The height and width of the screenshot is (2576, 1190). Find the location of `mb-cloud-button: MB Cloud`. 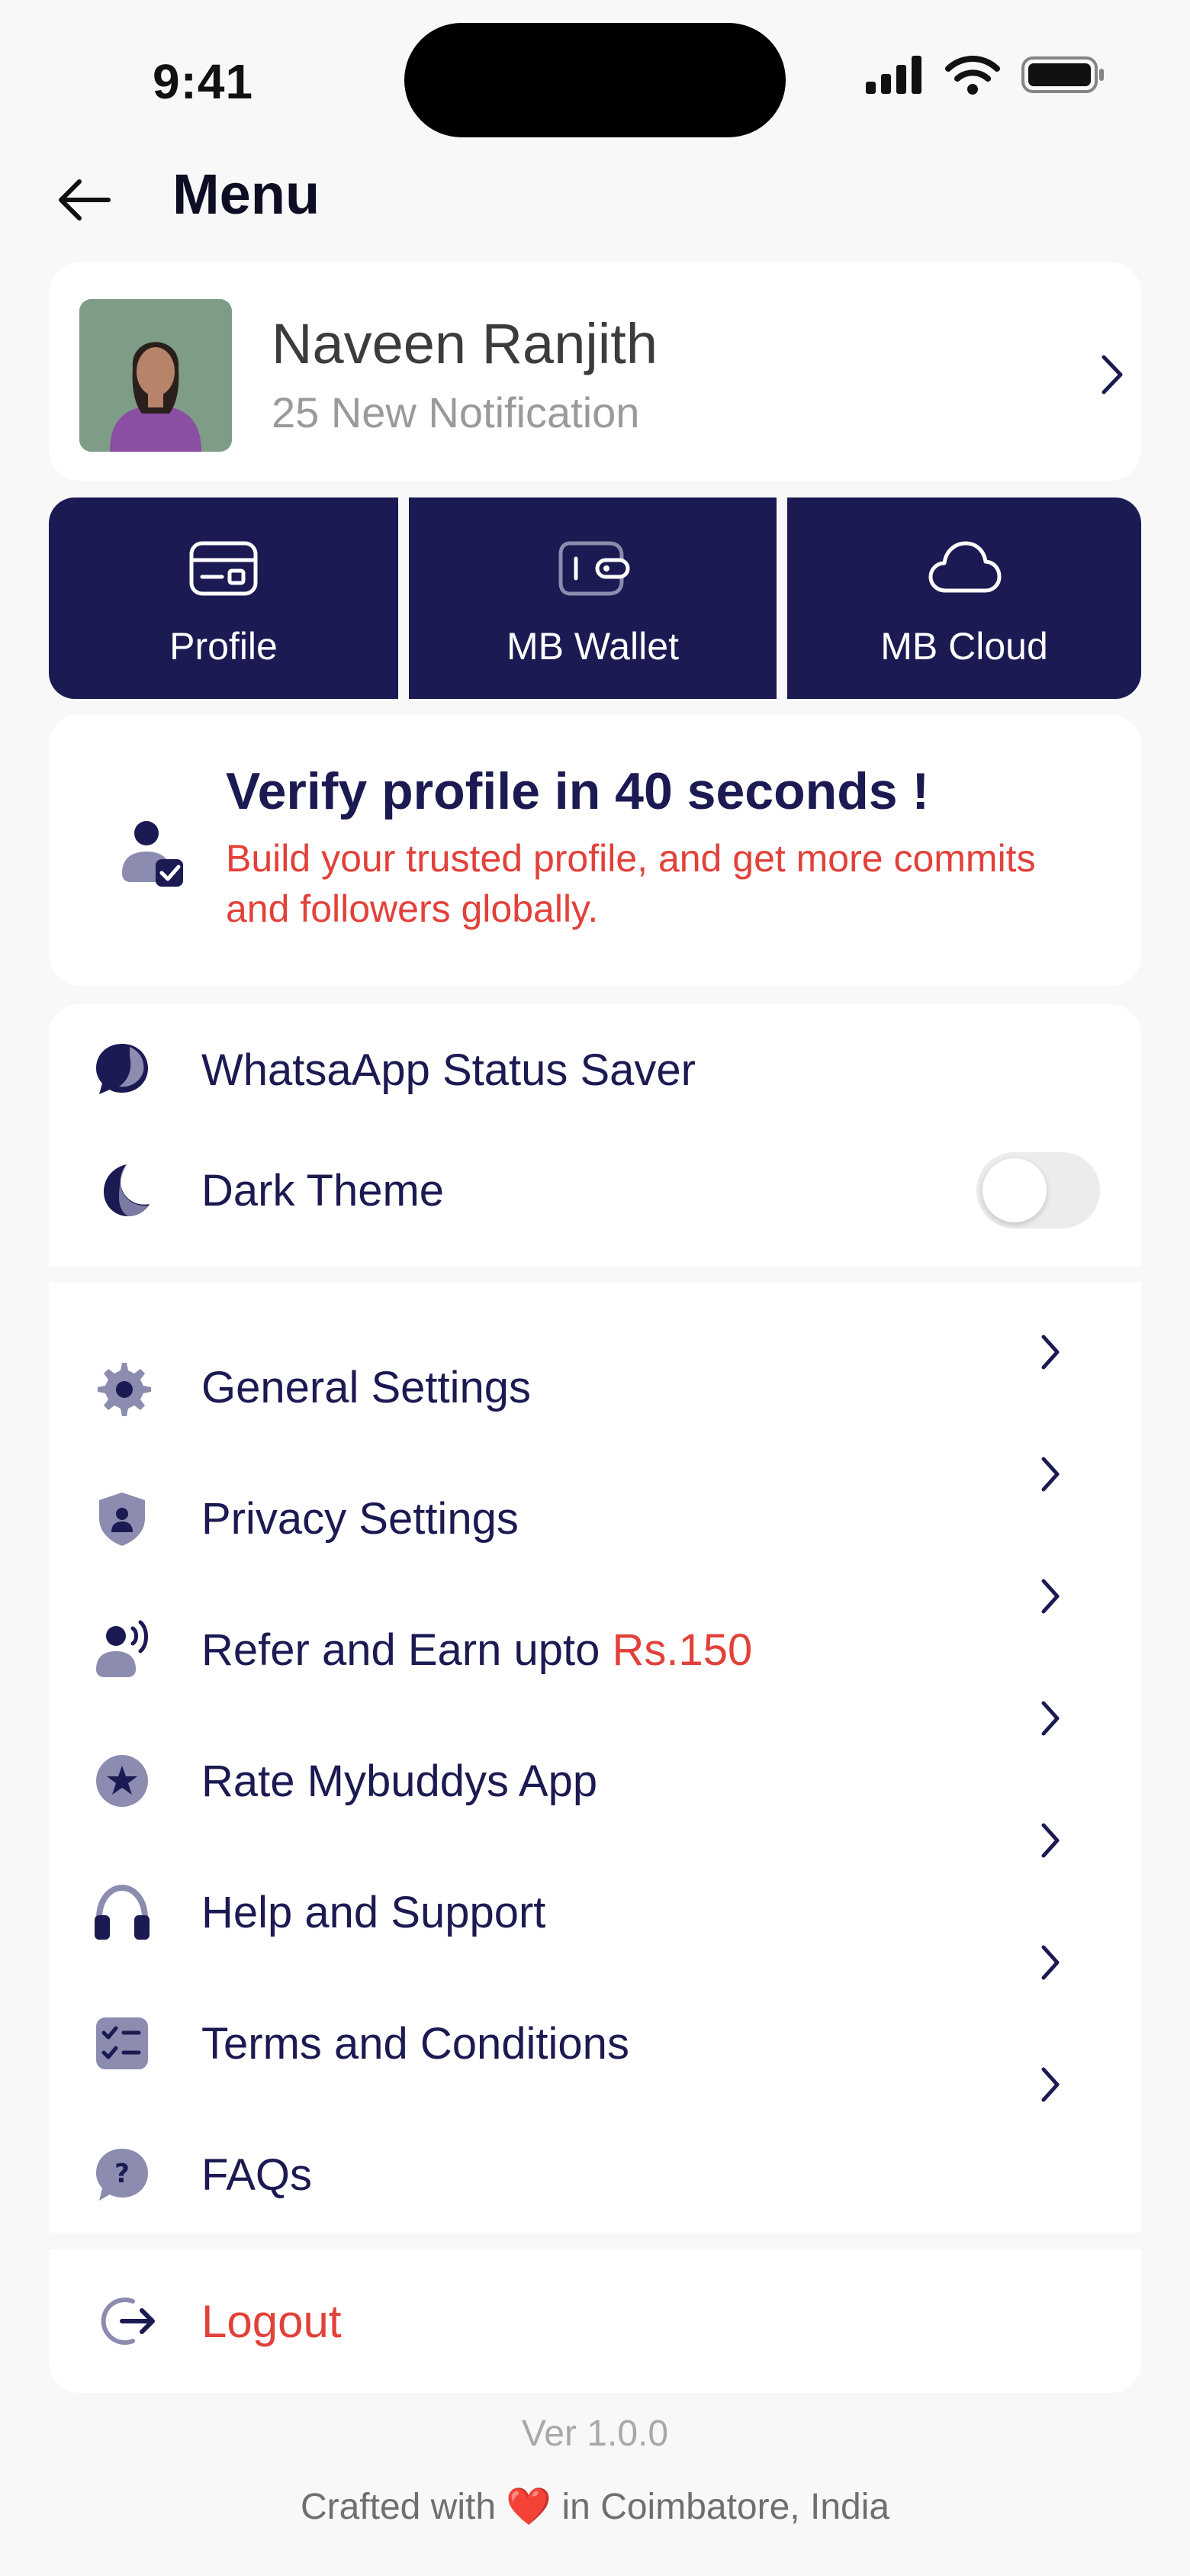

mb-cloud-button: MB Cloud is located at coordinates (964, 598).